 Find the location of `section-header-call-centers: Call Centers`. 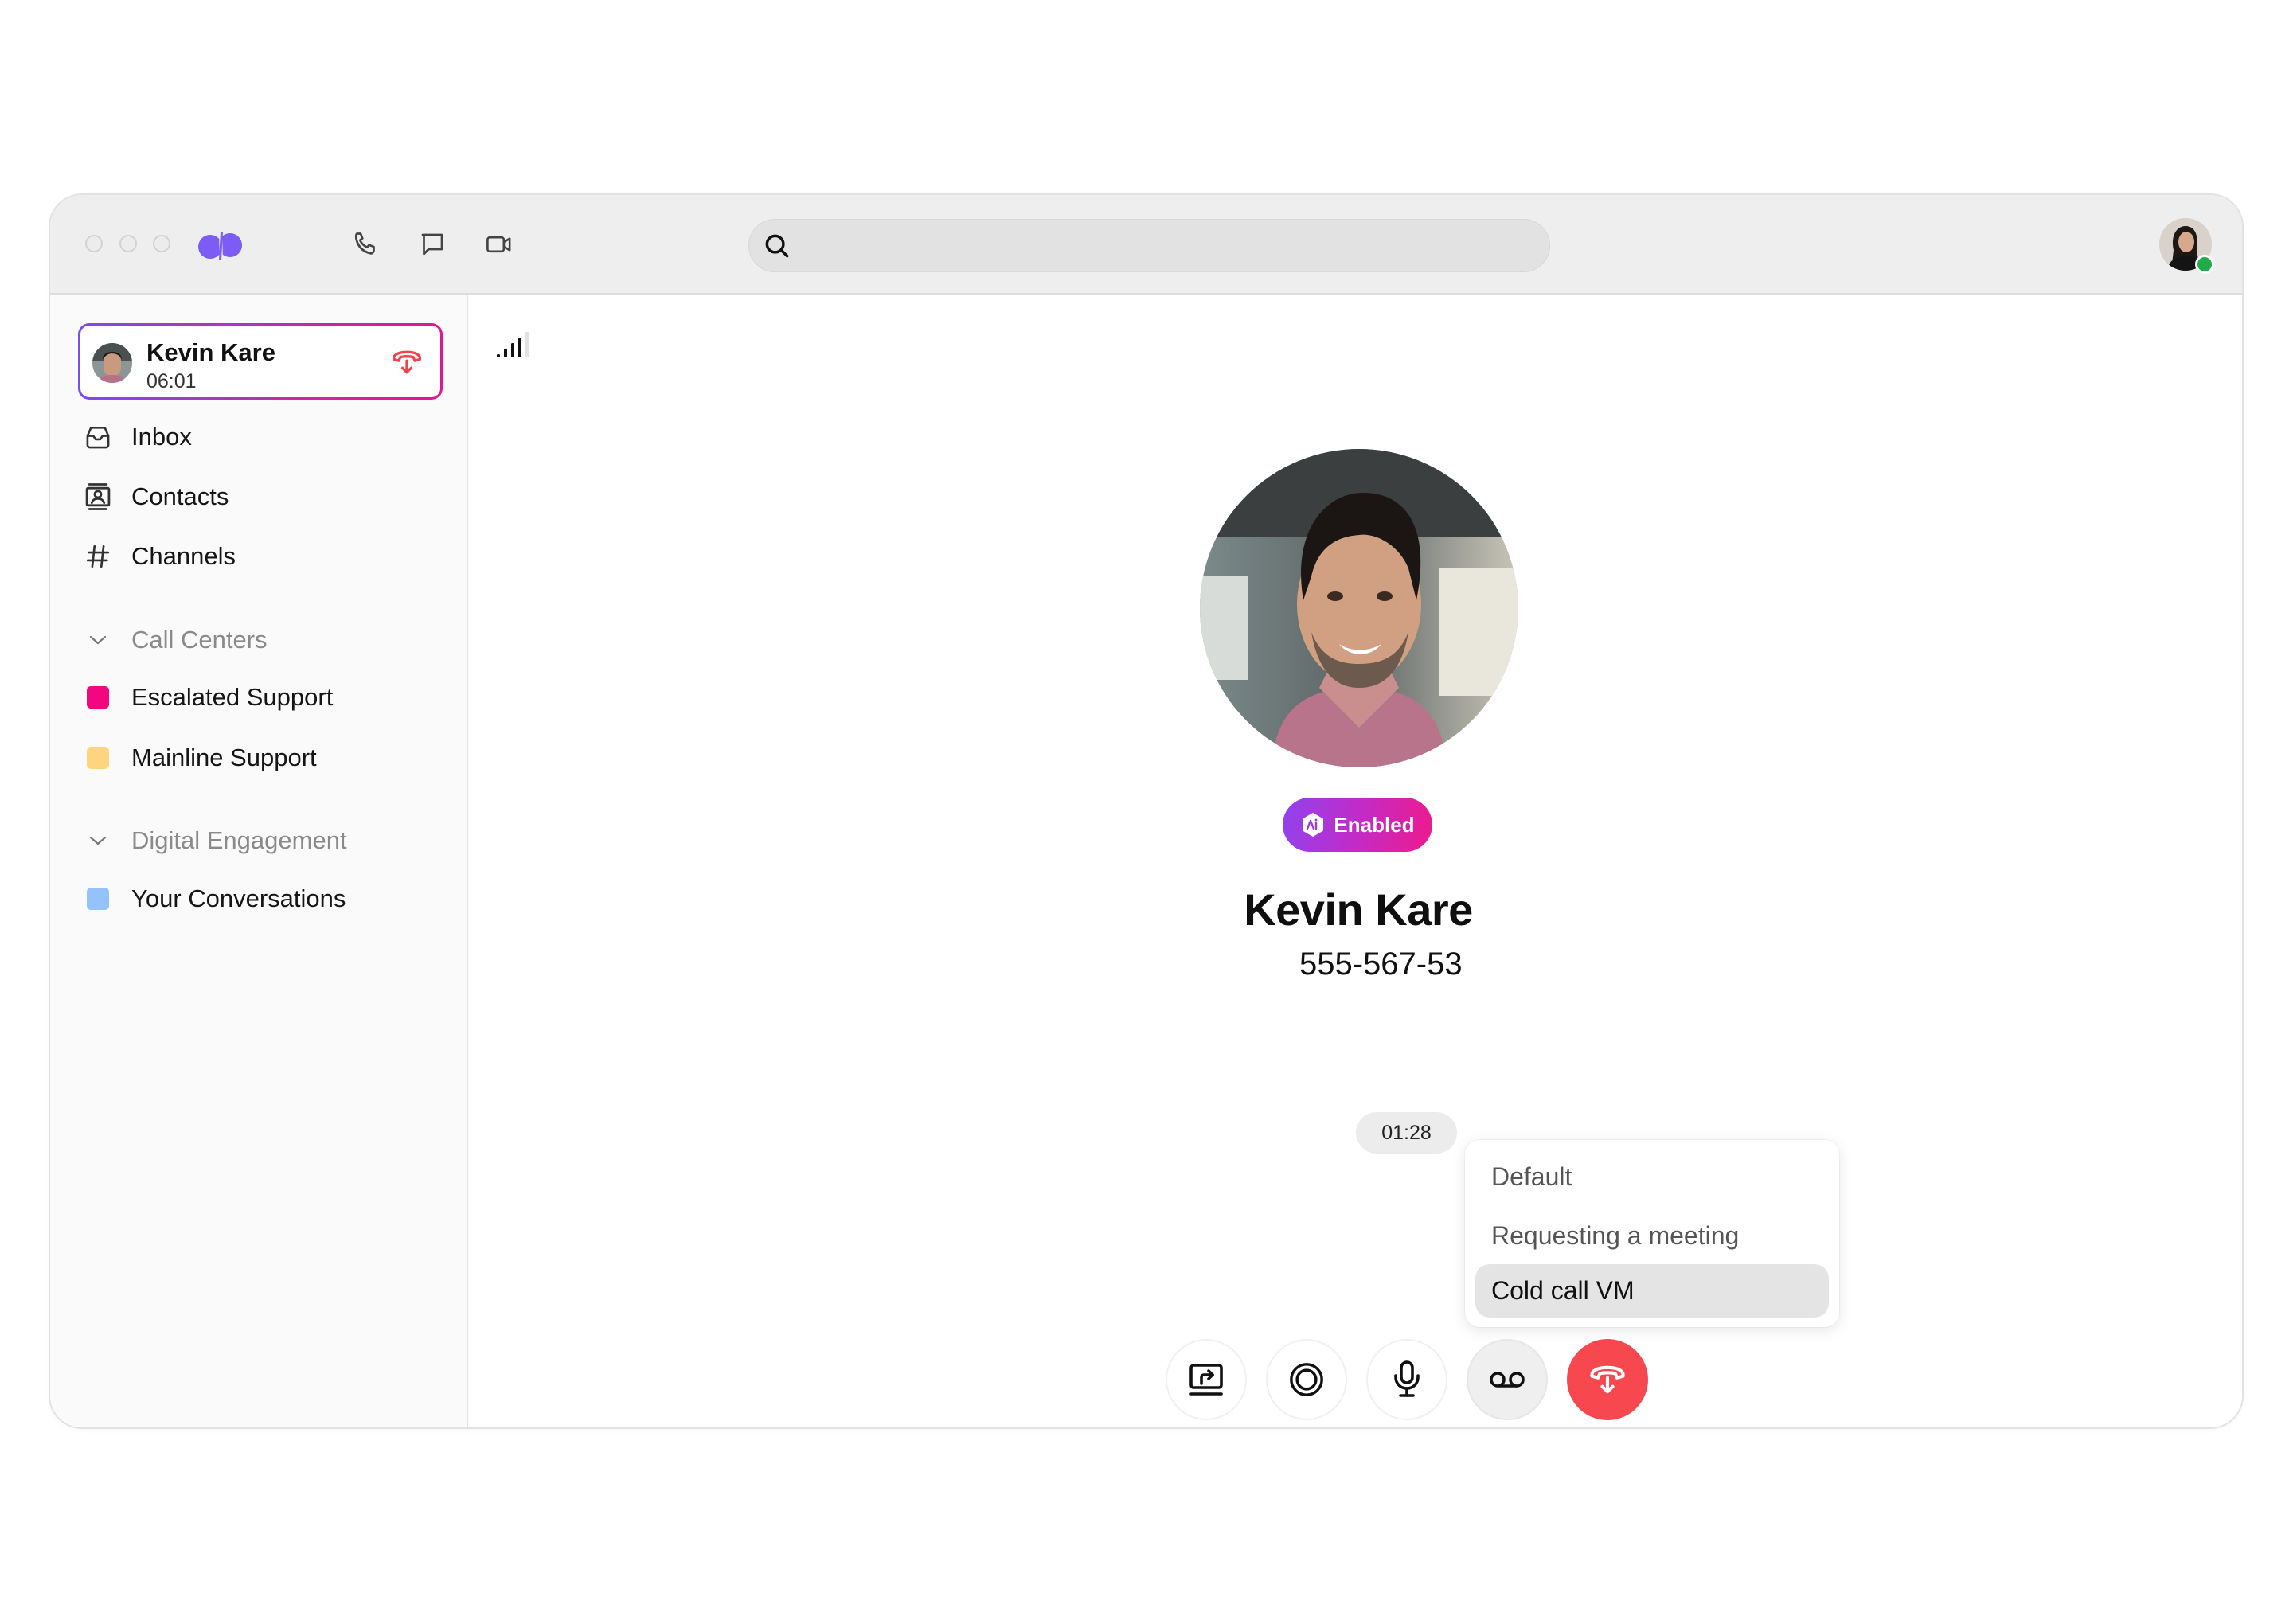

section-header-call-centers: Call Centers is located at coordinates (258, 640).